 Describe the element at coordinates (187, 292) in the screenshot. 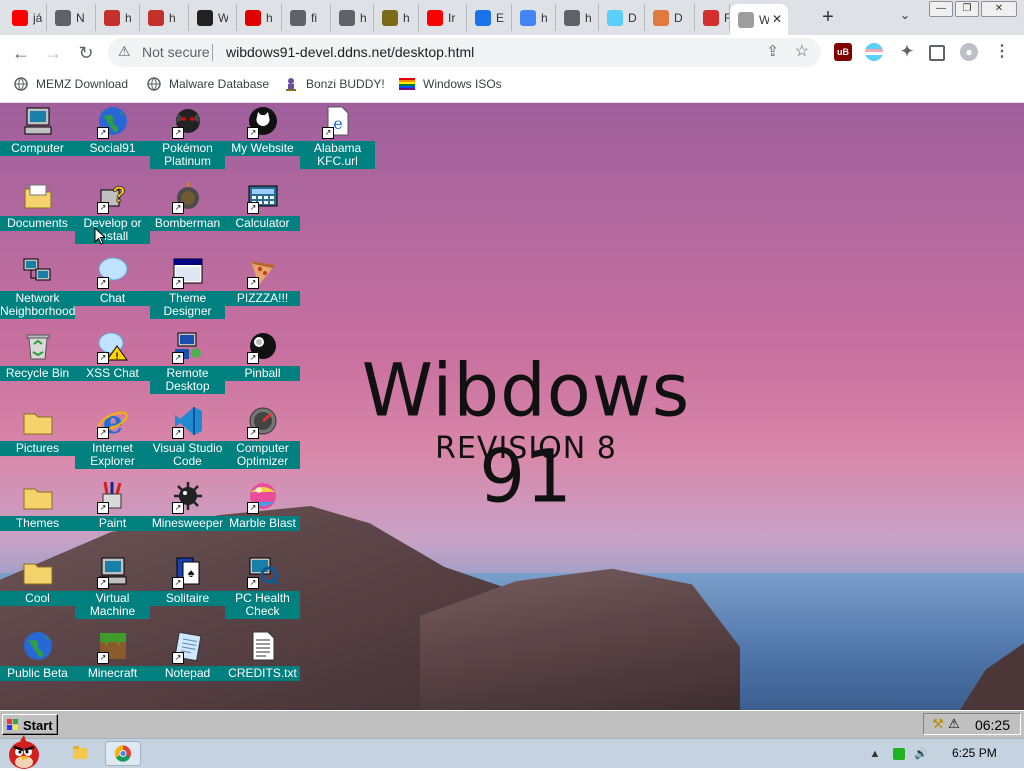

I see `desktop-icon: ↗ Theme Designer` at that location.